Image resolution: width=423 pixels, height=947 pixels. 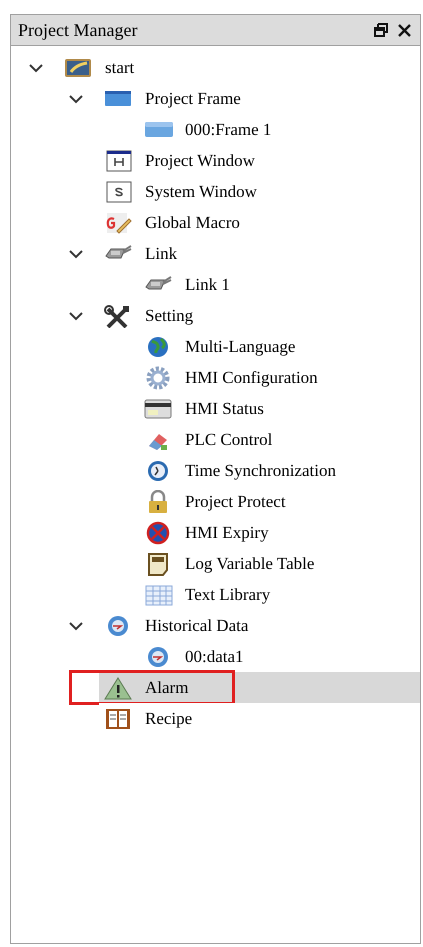 What do you see at coordinates (118, 688) in the screenshot?
I see `warning-icon` at bounding box center [118, 688].